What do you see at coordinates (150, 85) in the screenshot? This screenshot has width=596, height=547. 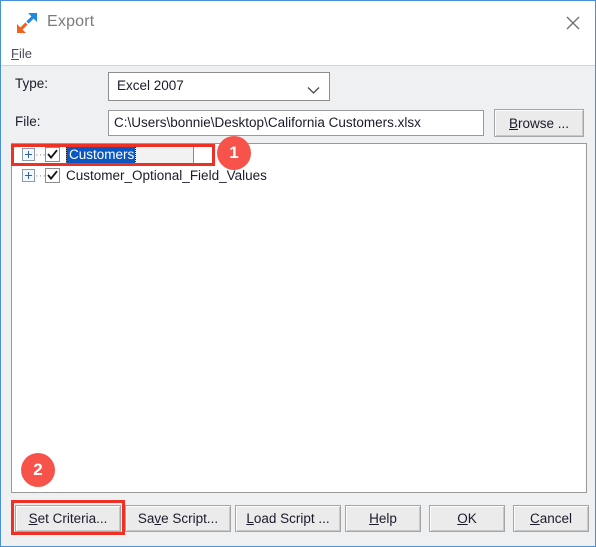 I see `type-combobox-value: Excel 2007` at bounding box center [150, 85].